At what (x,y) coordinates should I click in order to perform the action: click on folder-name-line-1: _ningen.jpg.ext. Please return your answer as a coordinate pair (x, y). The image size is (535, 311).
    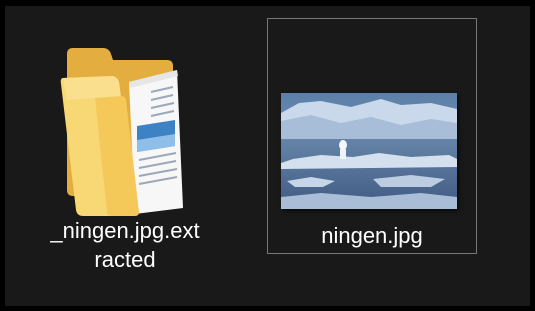
    Looking at the image, I should click on (125, 230).